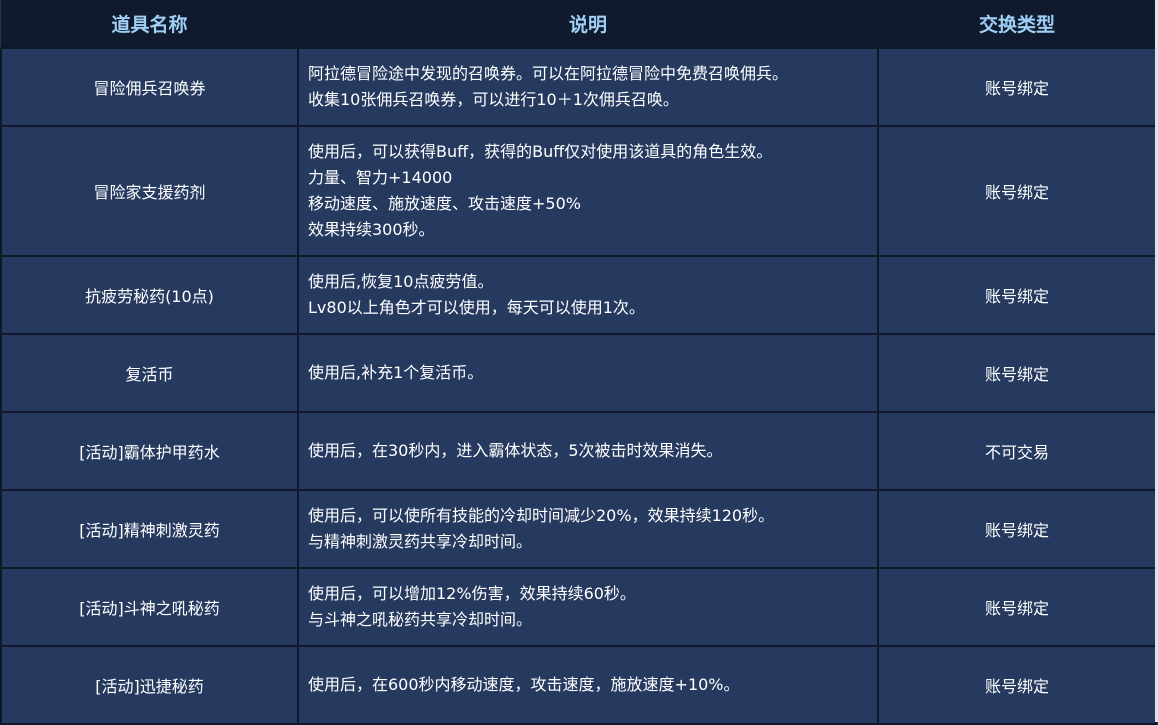 The height and width of the screenshot is (725, 1158). What do you see at coordinates (476, 307) in the screenshot?
I see `description-line: Lv80以上角色才可以使用，每天可以使用1次。` at bounding box center [476, 307].